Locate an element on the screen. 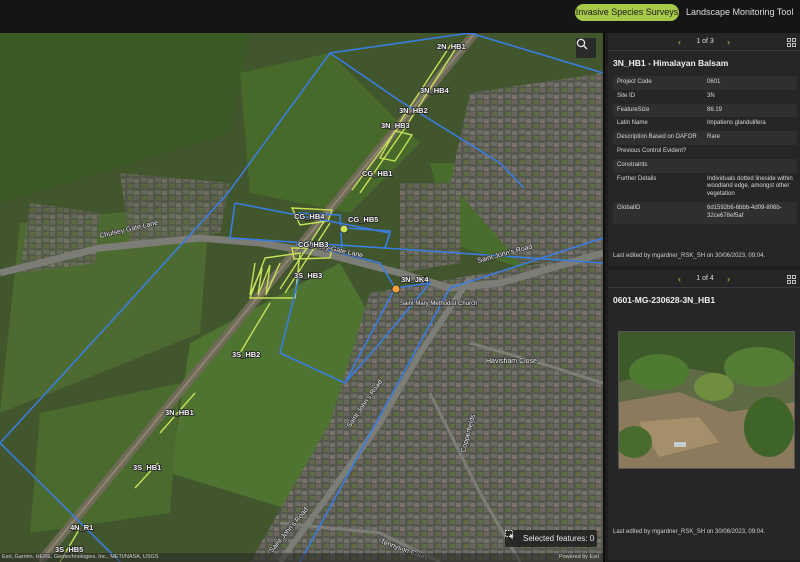 The width and height of the screenshot is (800, 562). feature-label: 3N_HB3 is located at coordinates (395, 125).